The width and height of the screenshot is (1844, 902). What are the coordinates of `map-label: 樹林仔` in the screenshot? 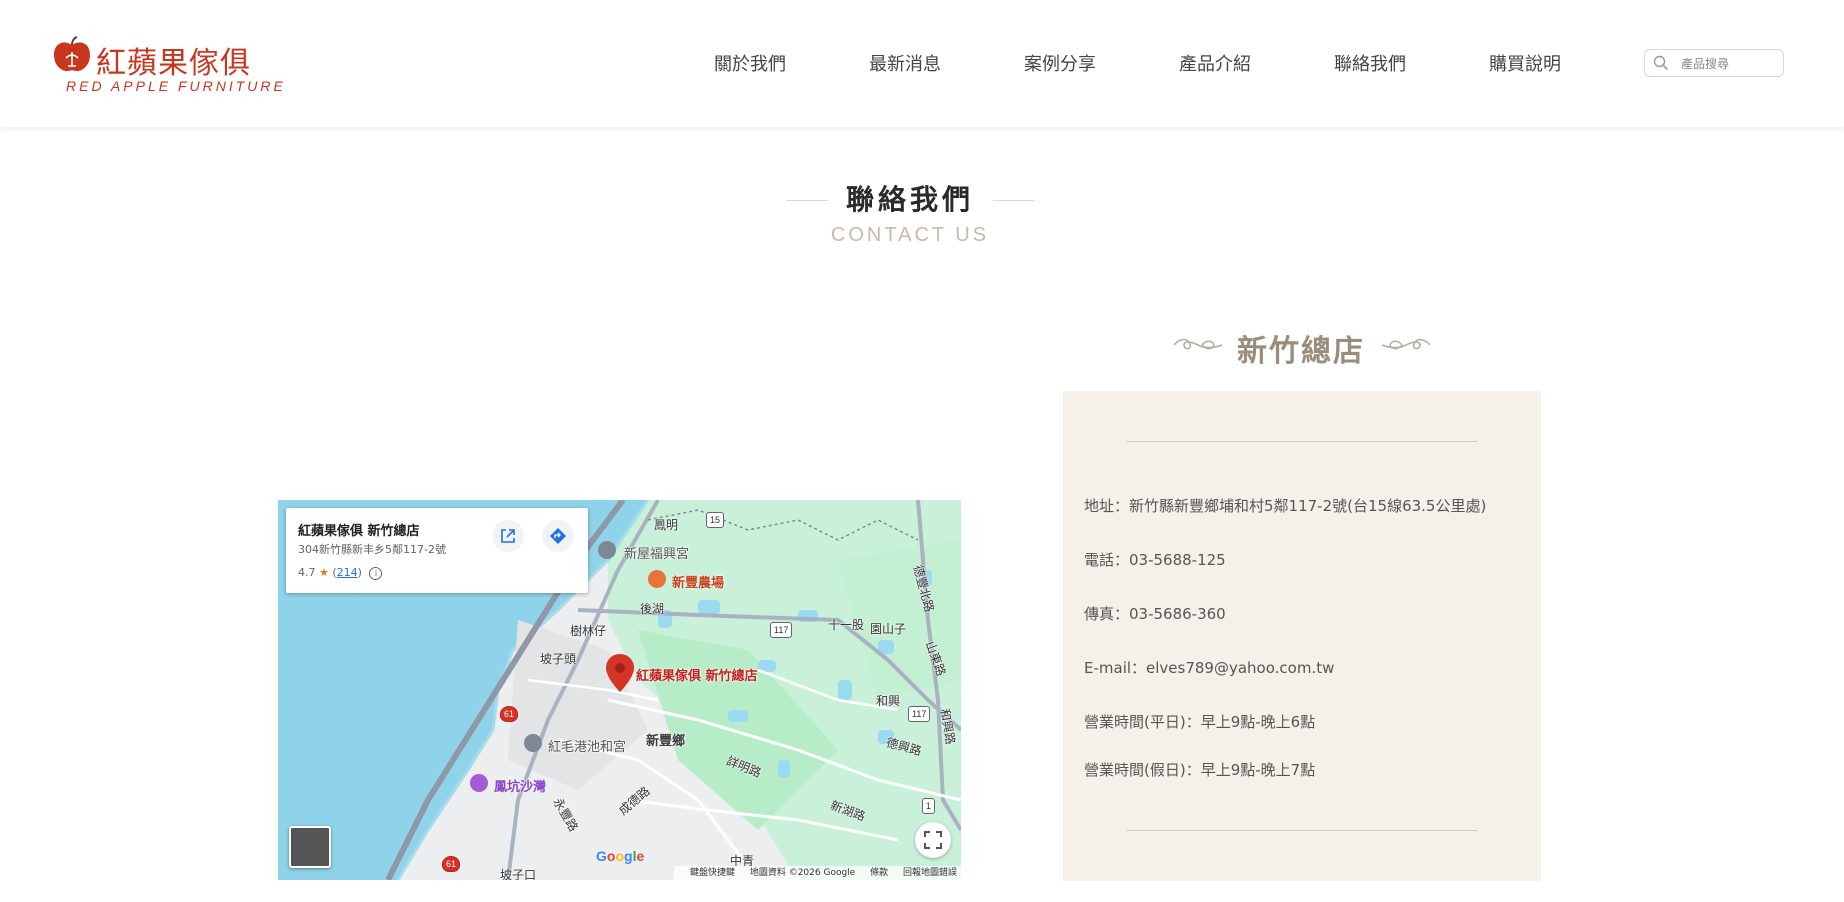 It's located at (588, 631).